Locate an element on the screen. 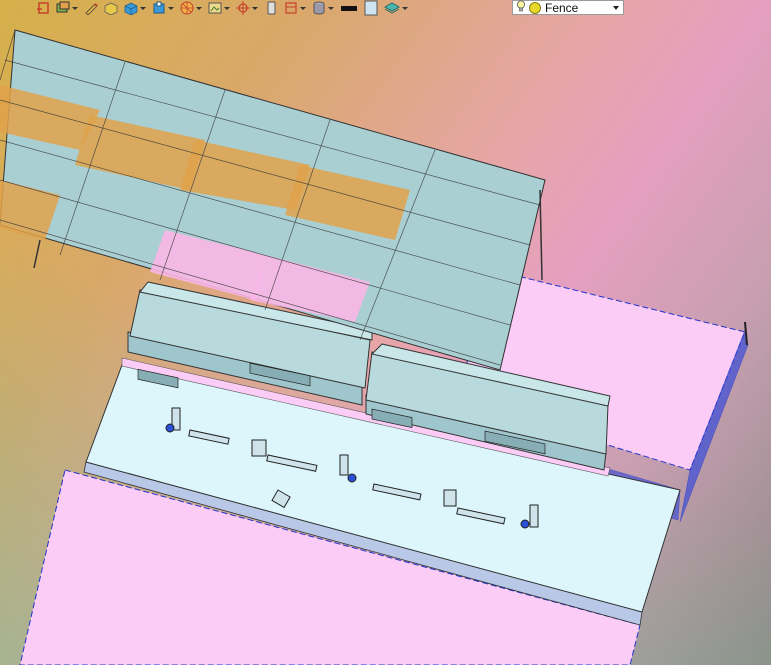 The height and width of the screenshot is (665, 771). display-state-select: Fence is located at coordinates (568, 7).